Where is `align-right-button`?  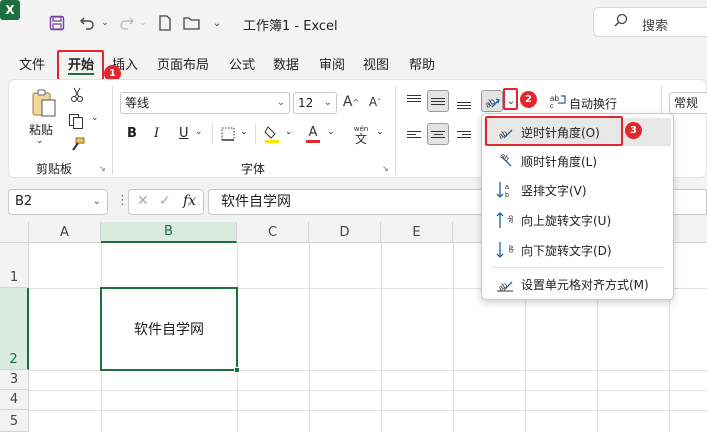 align-right-button is located at coordinates (464, 134).